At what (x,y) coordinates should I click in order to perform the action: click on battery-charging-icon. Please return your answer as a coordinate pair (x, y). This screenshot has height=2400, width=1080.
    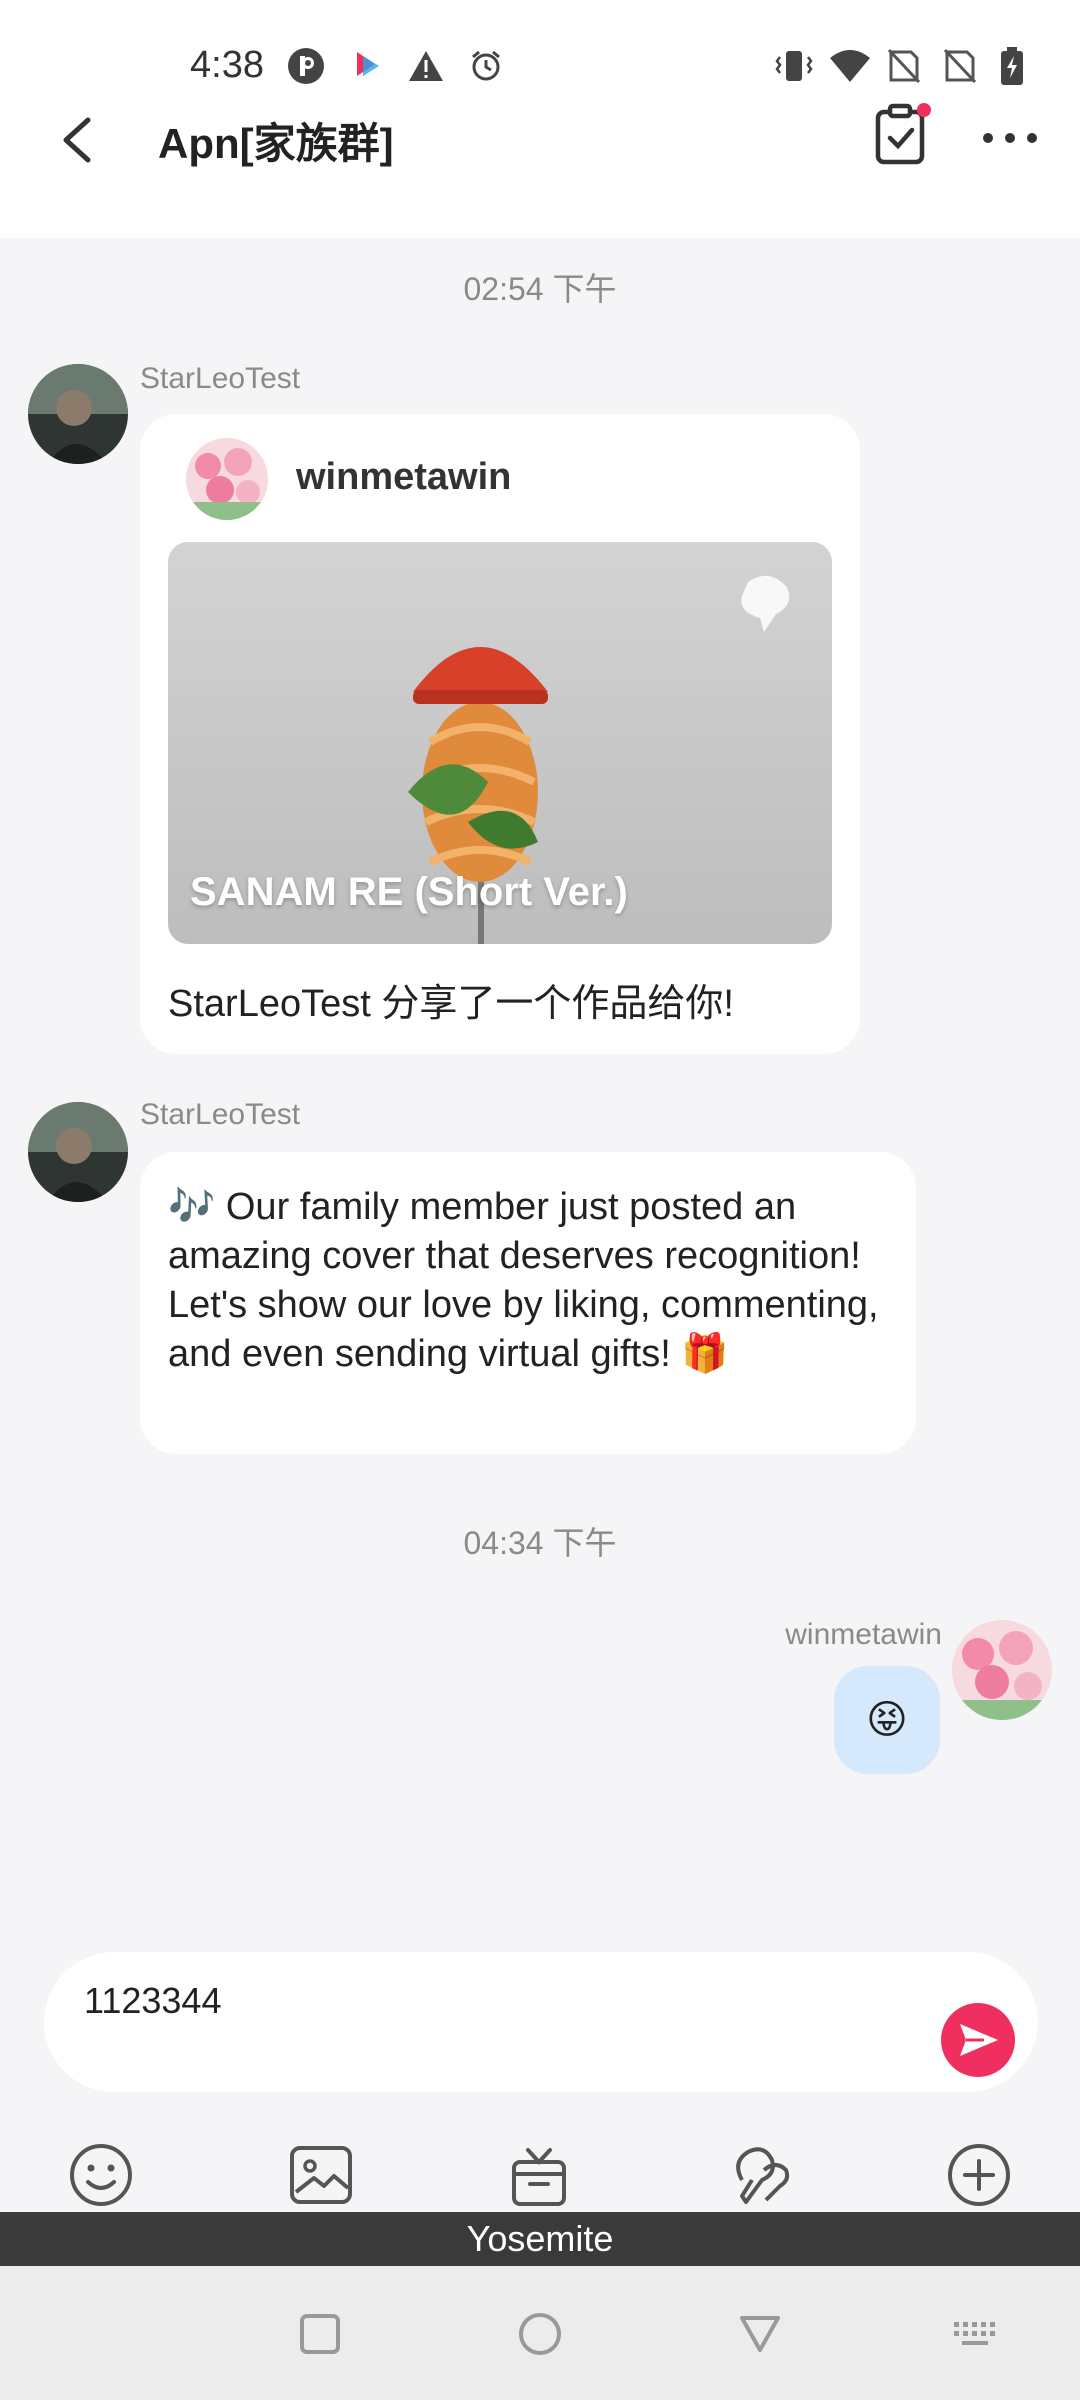
    Looking at the image, I should click on (1012, 66).